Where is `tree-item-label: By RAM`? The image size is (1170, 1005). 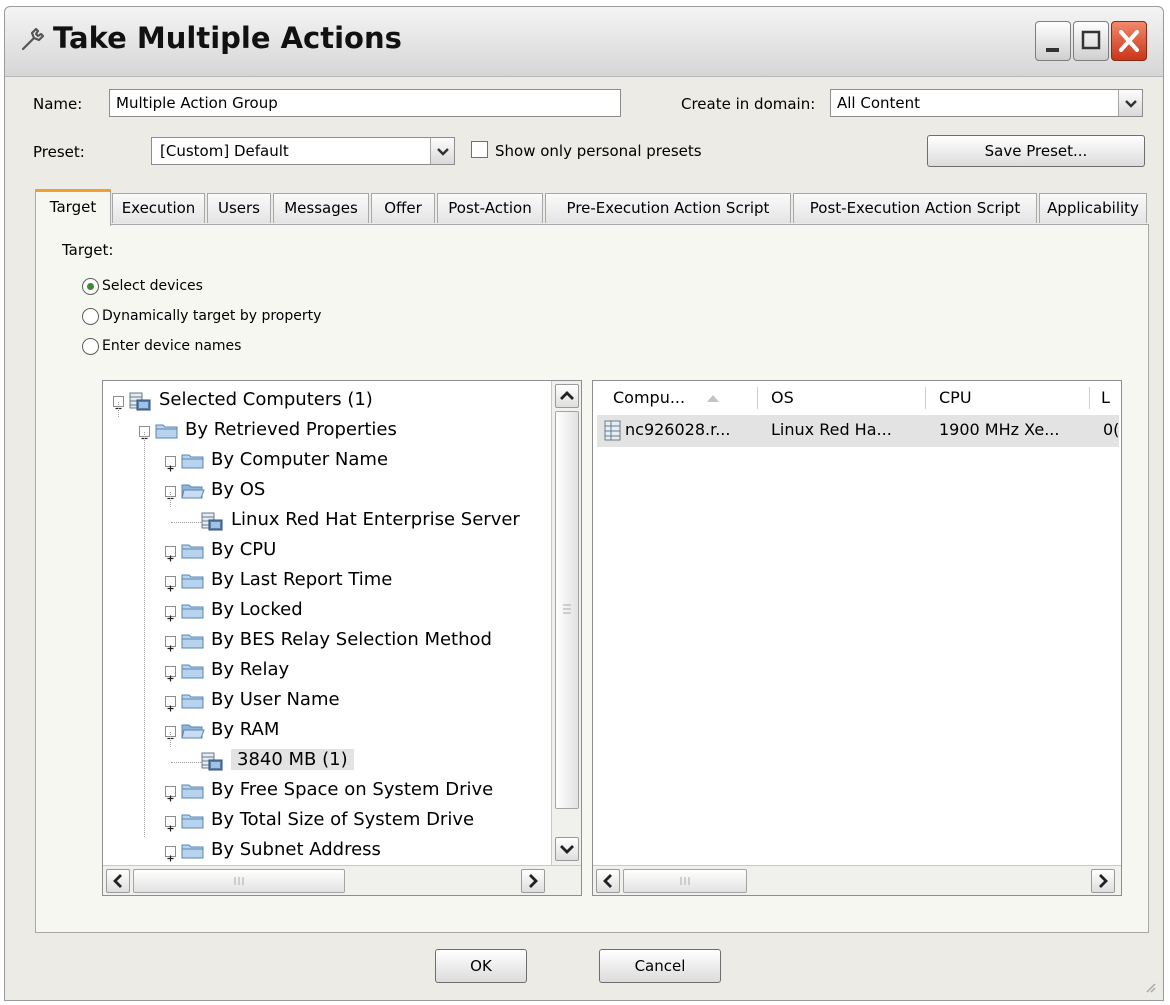 tree-item-label: By RAM is located at coordinates (245, 729).